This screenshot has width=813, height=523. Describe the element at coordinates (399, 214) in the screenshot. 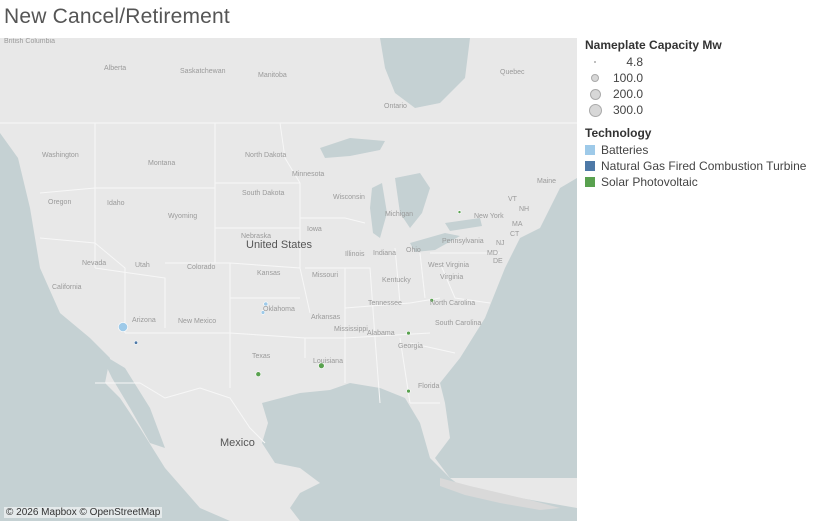

I see `label-michigan: Michigan` at that location.